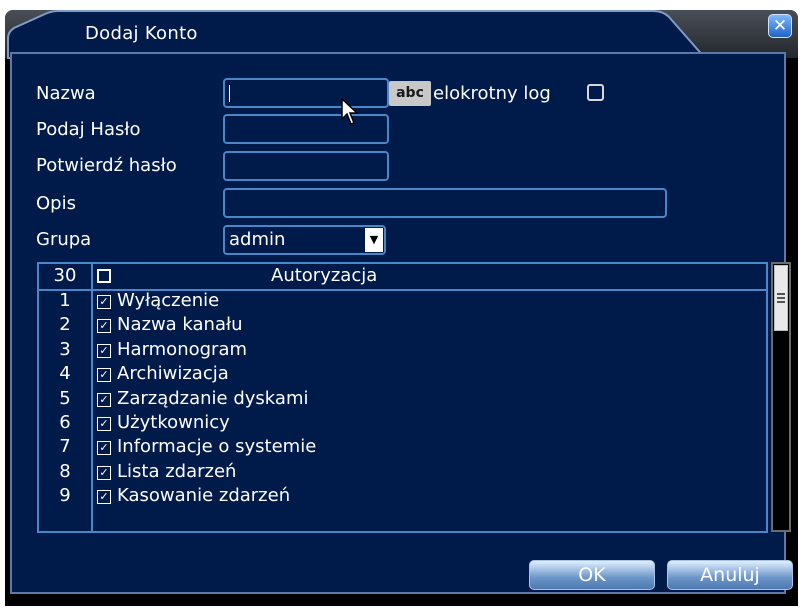  Describe the element at coordinates (402, 277) in the screenshot. I see `table-header: 30 Autoryzacja` at that location.